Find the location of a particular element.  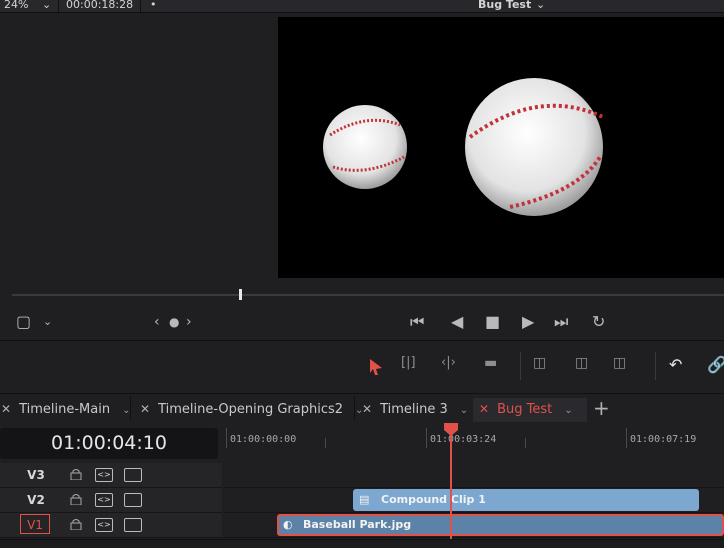

clip-compound: ▤ Compound Clip 1 is located at coordinates (526, 500).